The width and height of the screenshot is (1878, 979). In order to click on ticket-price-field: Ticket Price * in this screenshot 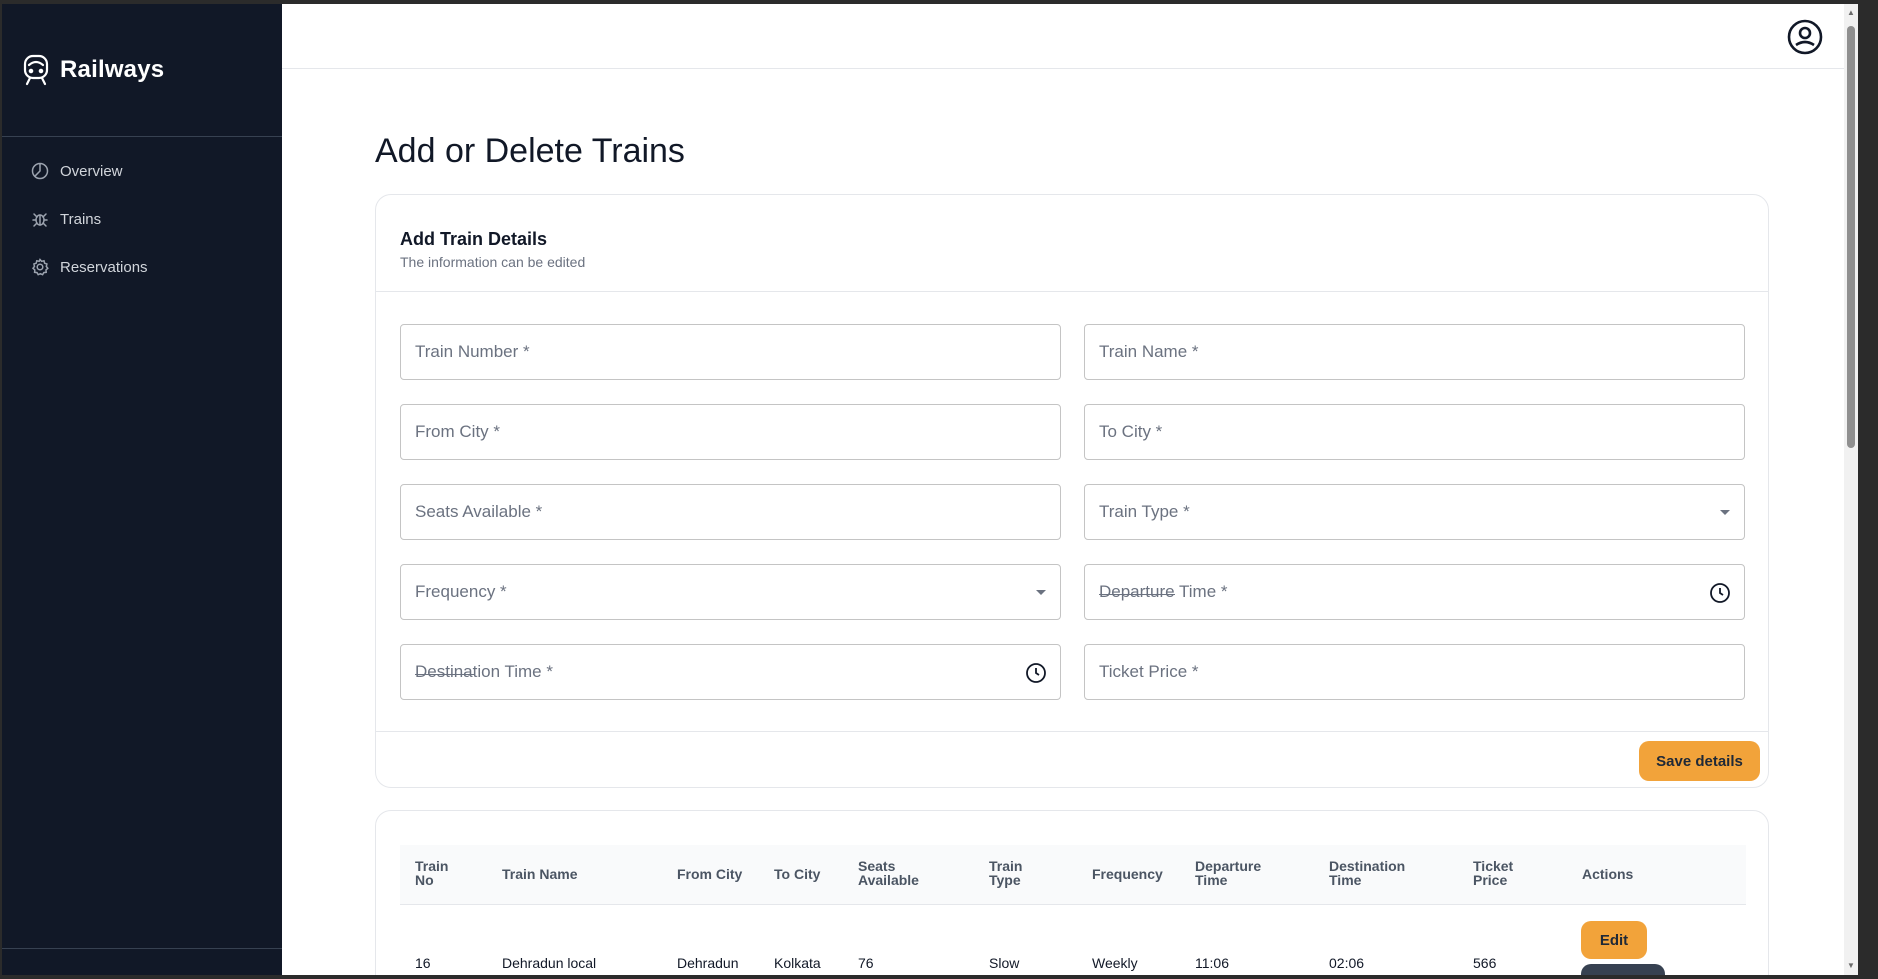, I will do `click(1414, 672)`.